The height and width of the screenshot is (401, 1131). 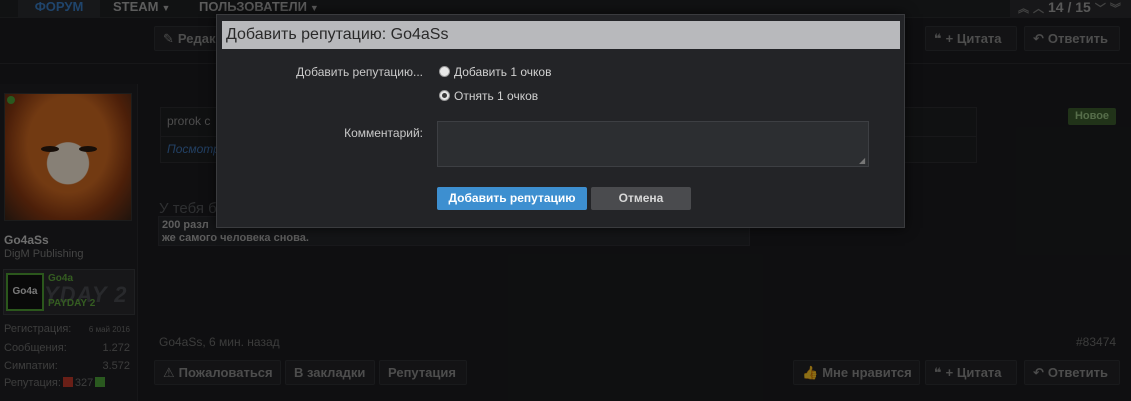 What do you see at coordinates (653, 144) in the screenshot?
I see `comment-textarea` at bounding box center [653, 144].